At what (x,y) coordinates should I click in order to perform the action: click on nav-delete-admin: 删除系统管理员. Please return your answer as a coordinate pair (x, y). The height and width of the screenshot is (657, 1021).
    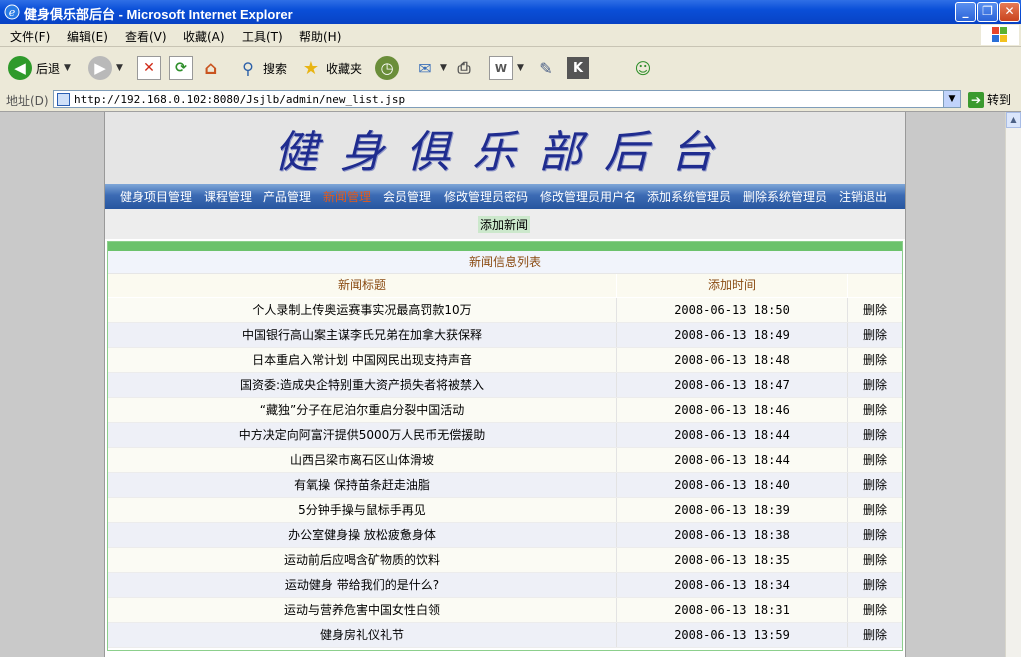
    Looking at the image, I should click on (785, 196).